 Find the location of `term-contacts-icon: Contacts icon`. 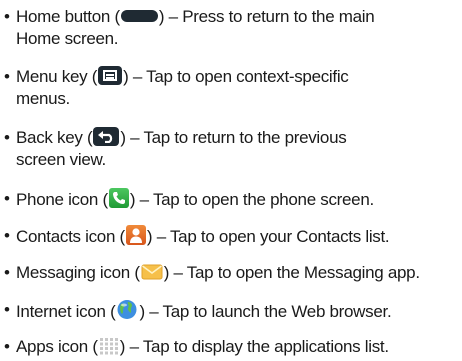

term-contacts-icon: Contacts icon is located at coordinates (66, 236).